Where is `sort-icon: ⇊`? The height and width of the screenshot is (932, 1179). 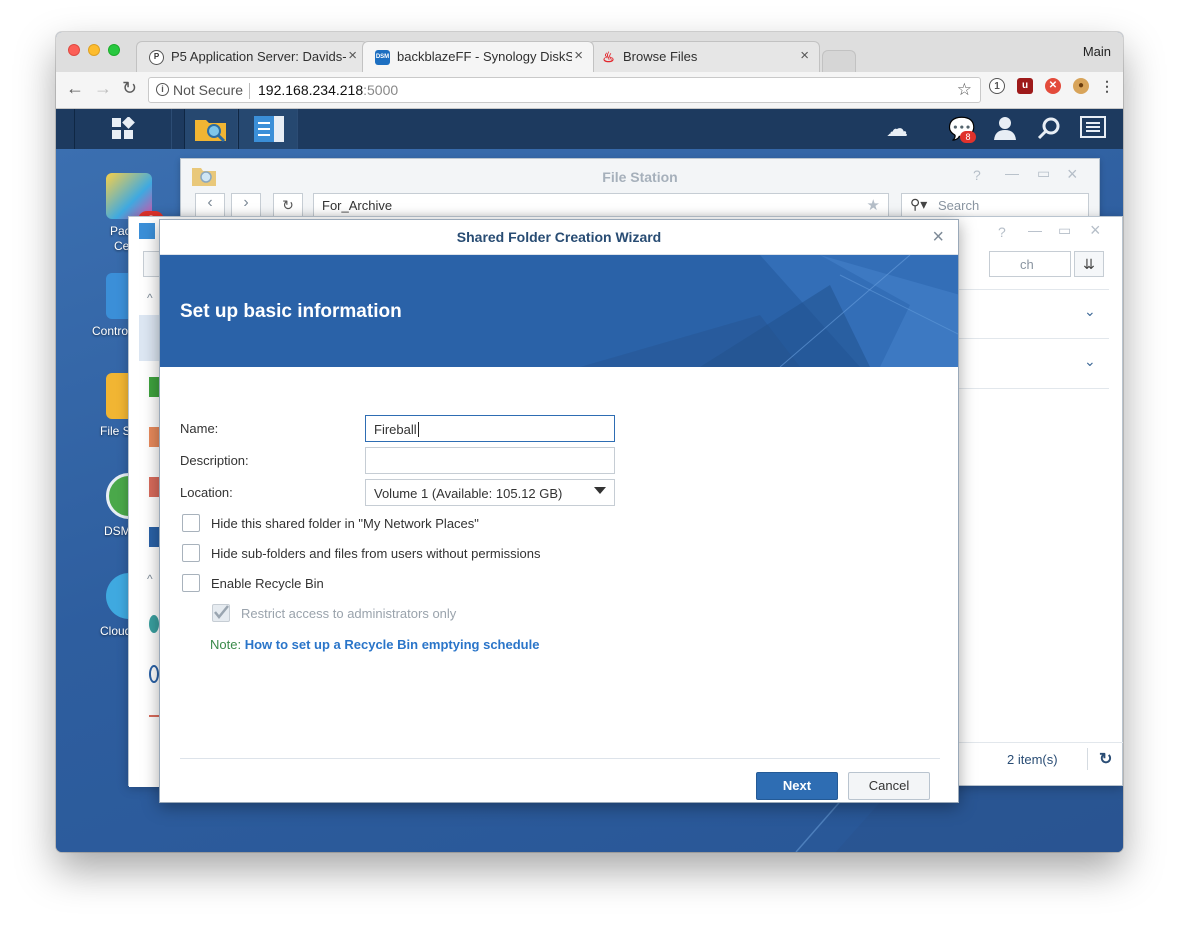 sort-icon: ⇊ is located at coordinates (1089, 264).